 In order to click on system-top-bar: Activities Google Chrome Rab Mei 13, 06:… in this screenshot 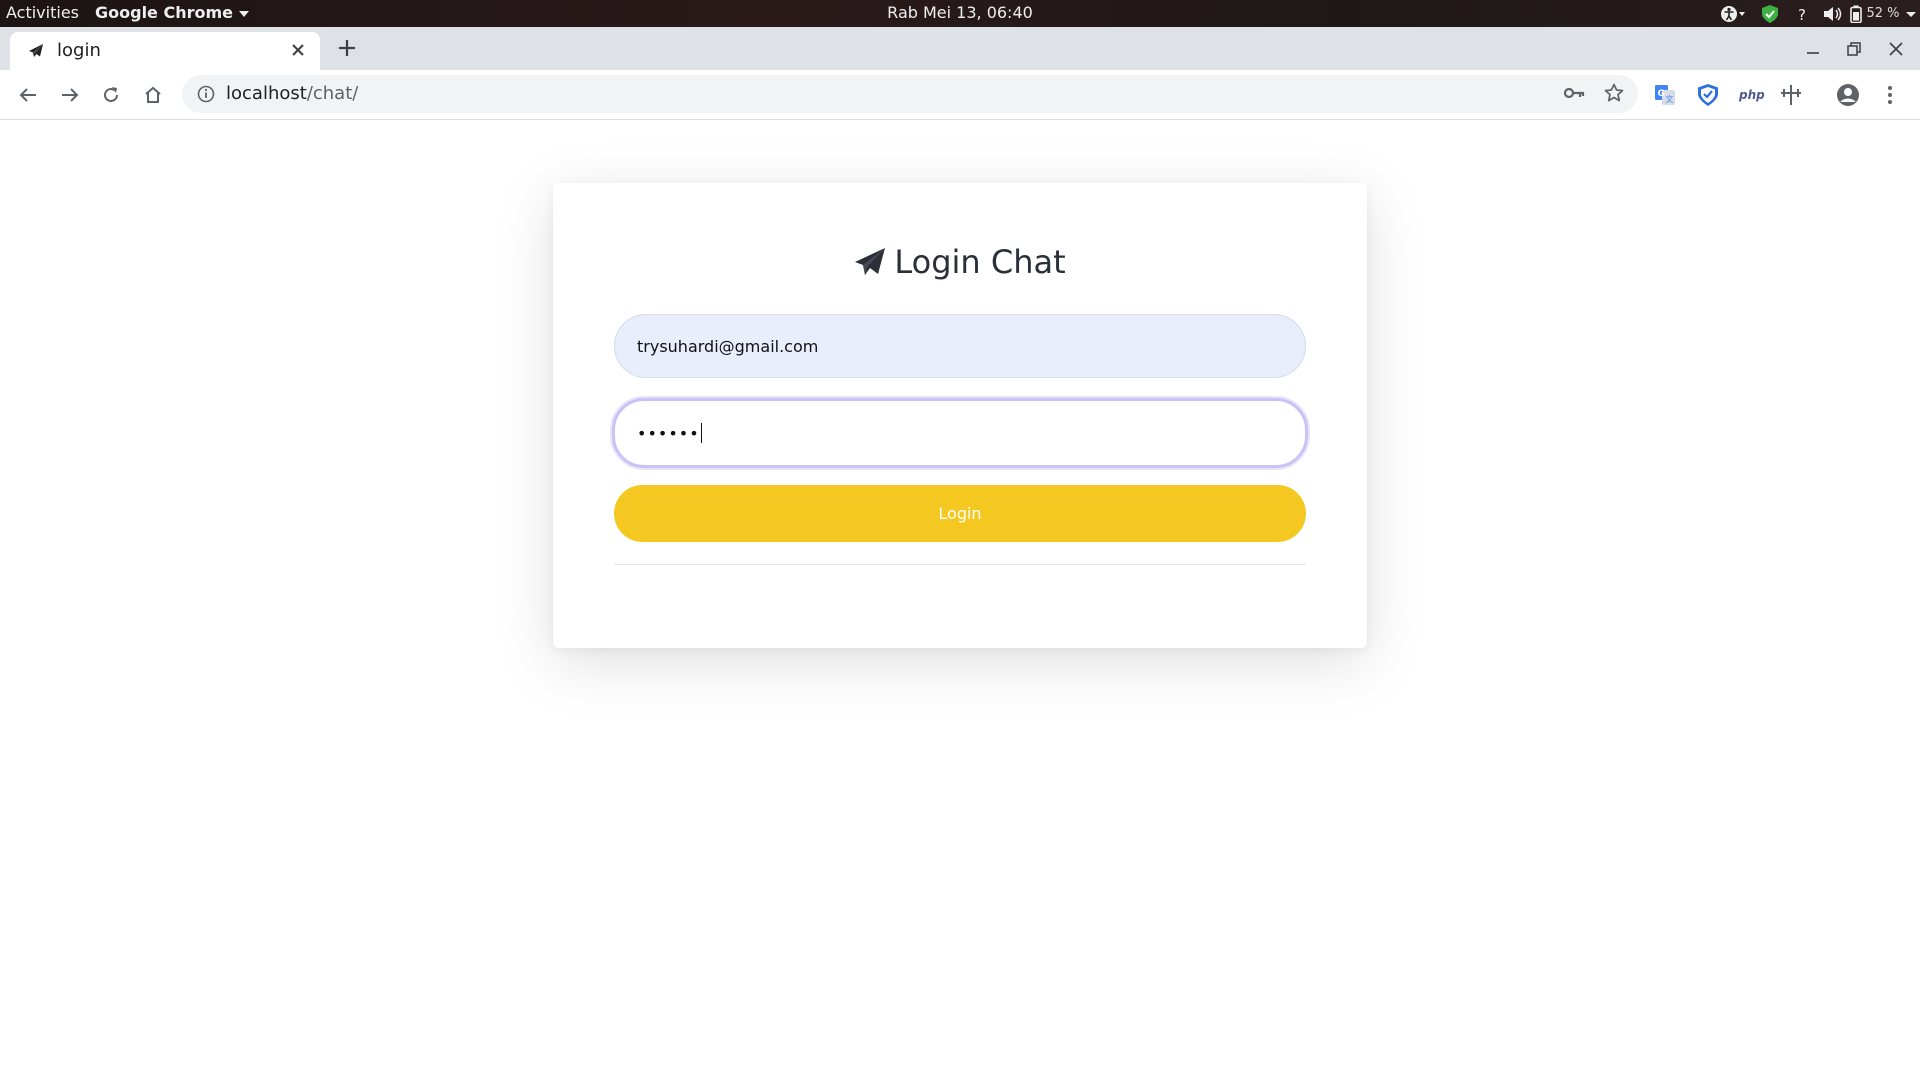, I will do `click(960, 13)`.